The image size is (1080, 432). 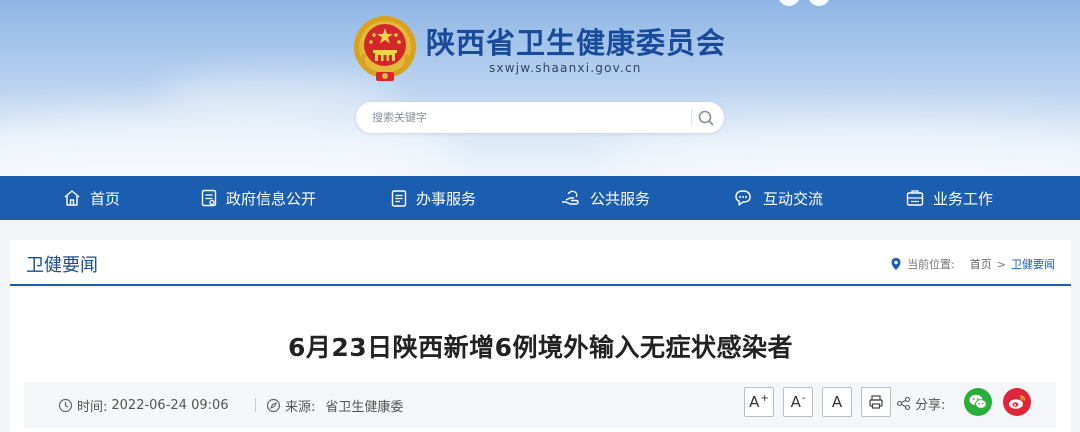 What do you see at coordinates (903, 403) in the screenshot?
I see `share-icon` at bounding box center [903, 403].